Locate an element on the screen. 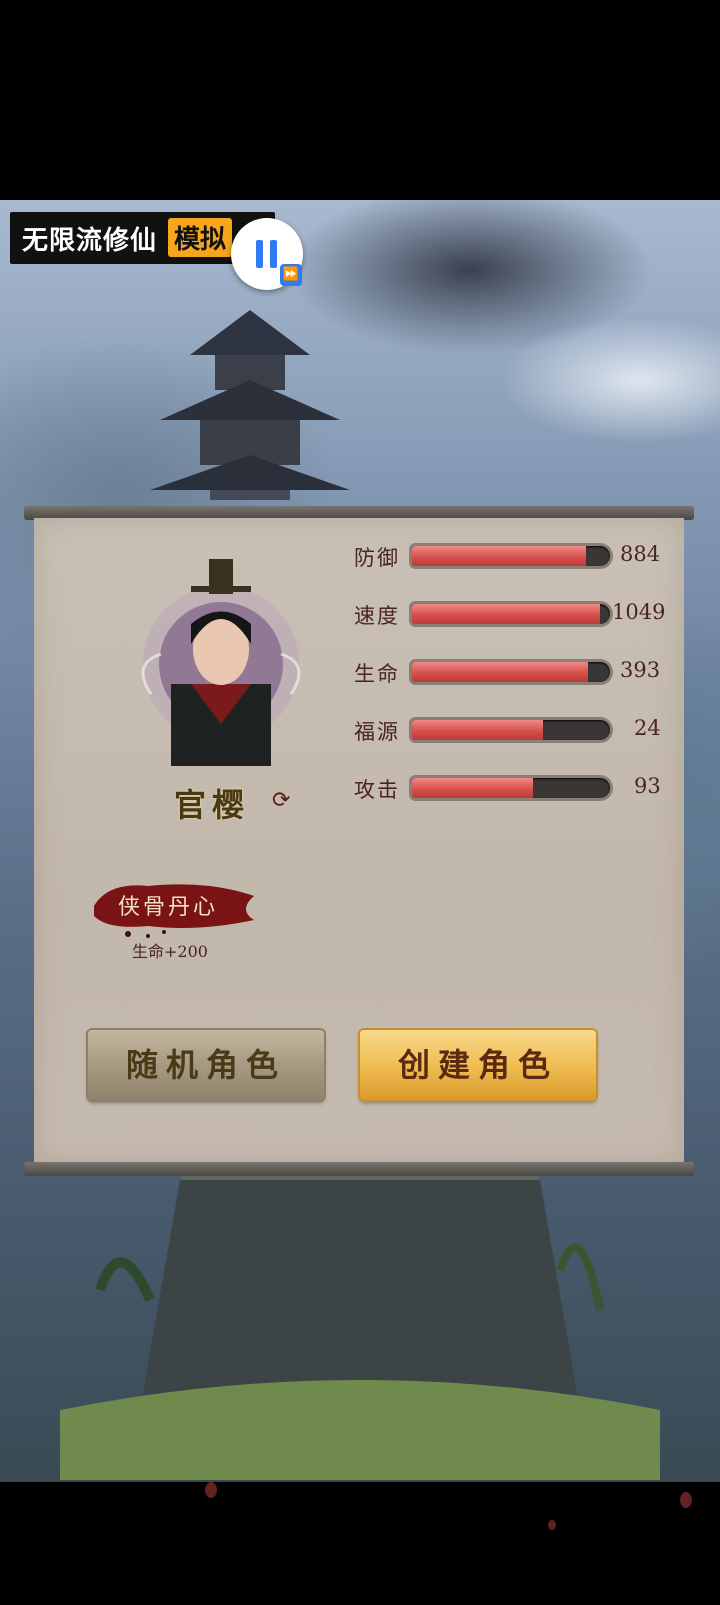 Image resolution: width=720 pixels, height=1605 pixels. stat-row-speed: 速度 1049 is located at coordinates (519, 615).